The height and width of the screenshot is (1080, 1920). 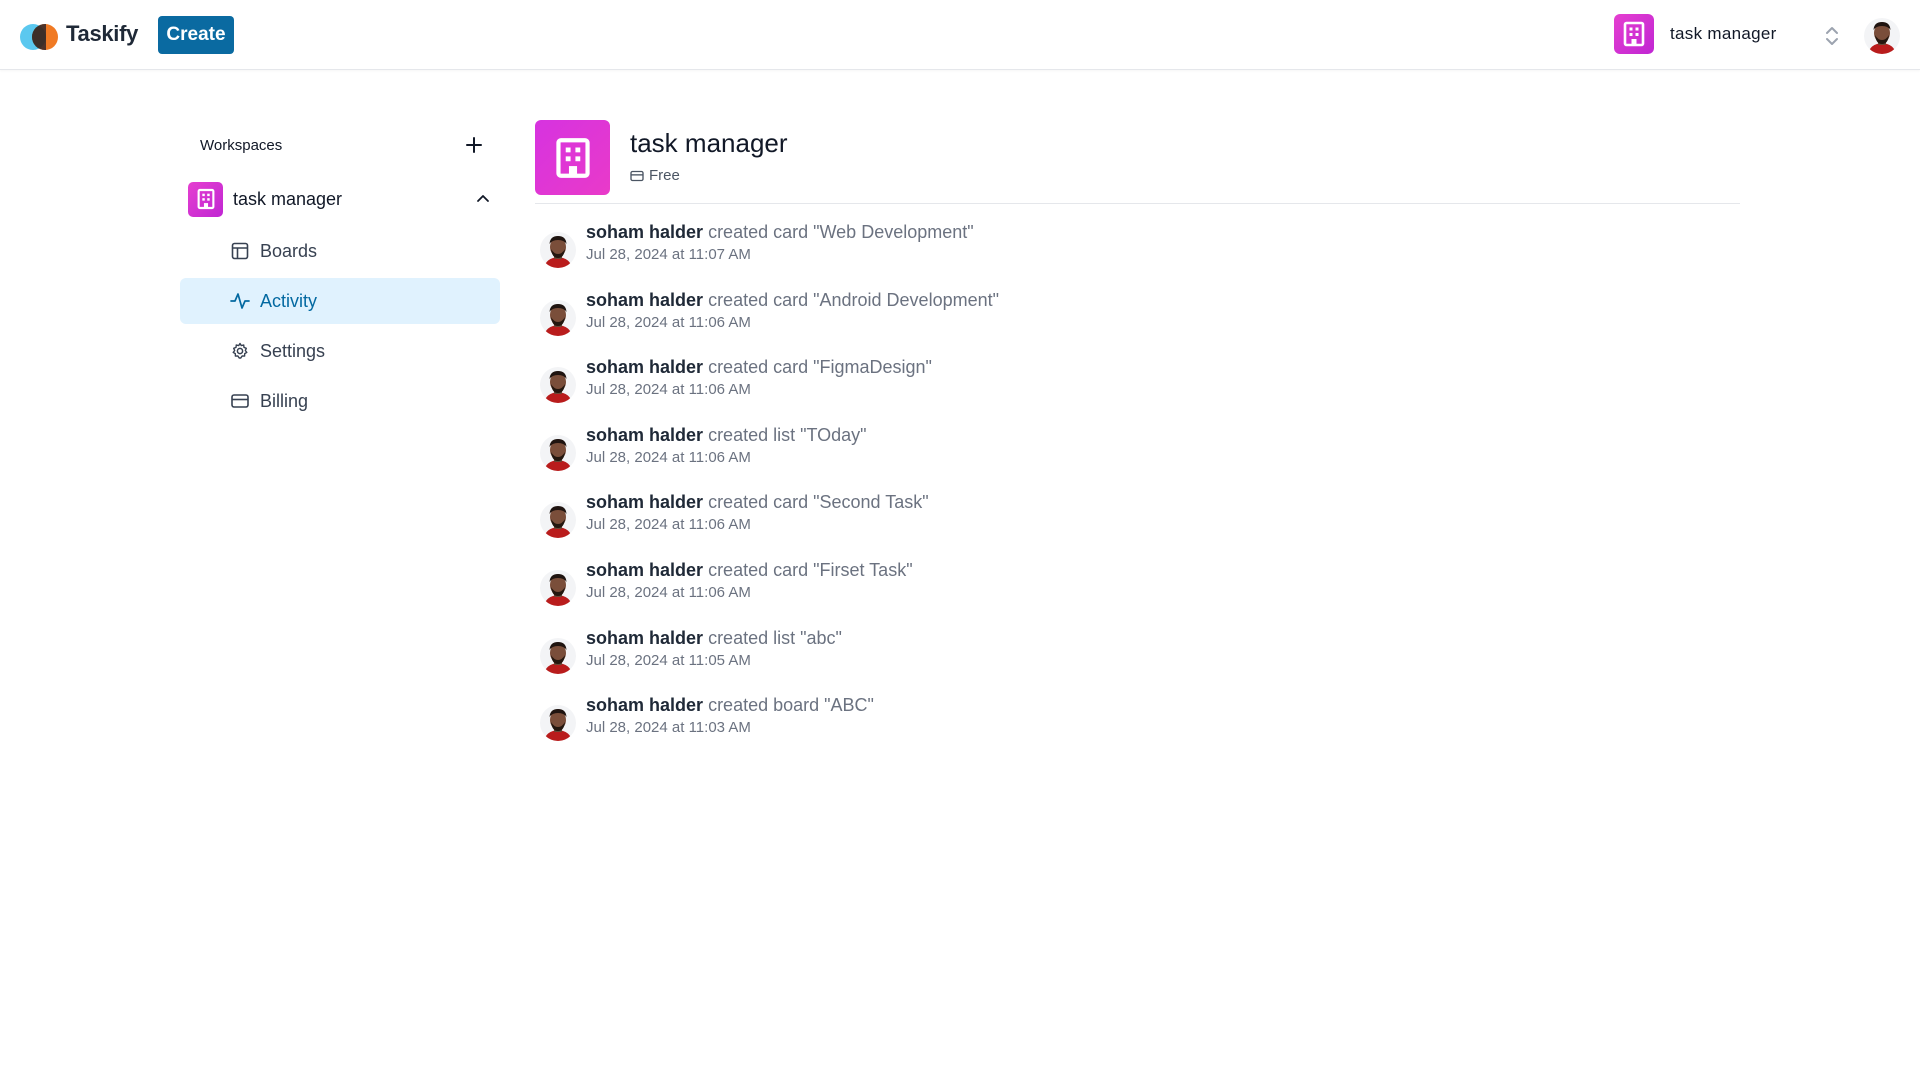 I want to click on sidebar-item-label: Boards, so click(x=289, y=250).